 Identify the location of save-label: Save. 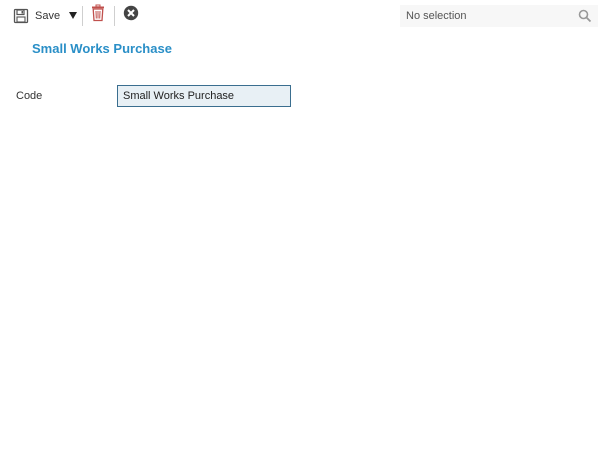
(48, 16).